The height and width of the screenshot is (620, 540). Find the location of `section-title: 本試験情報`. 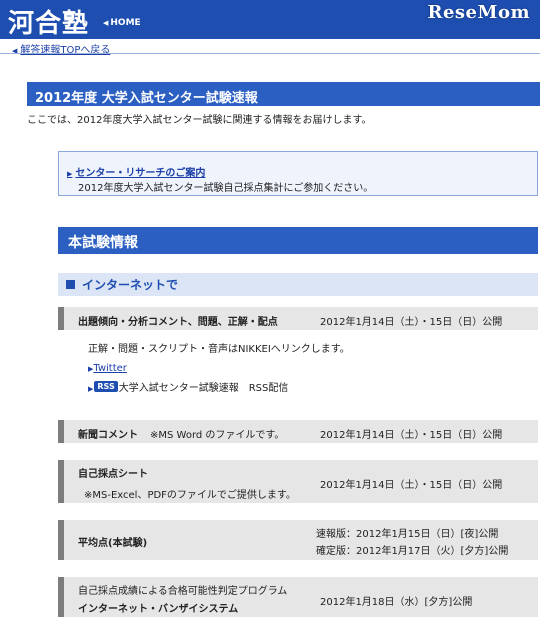

section-title: 本試験情報 is located at coordinates (298, 240).